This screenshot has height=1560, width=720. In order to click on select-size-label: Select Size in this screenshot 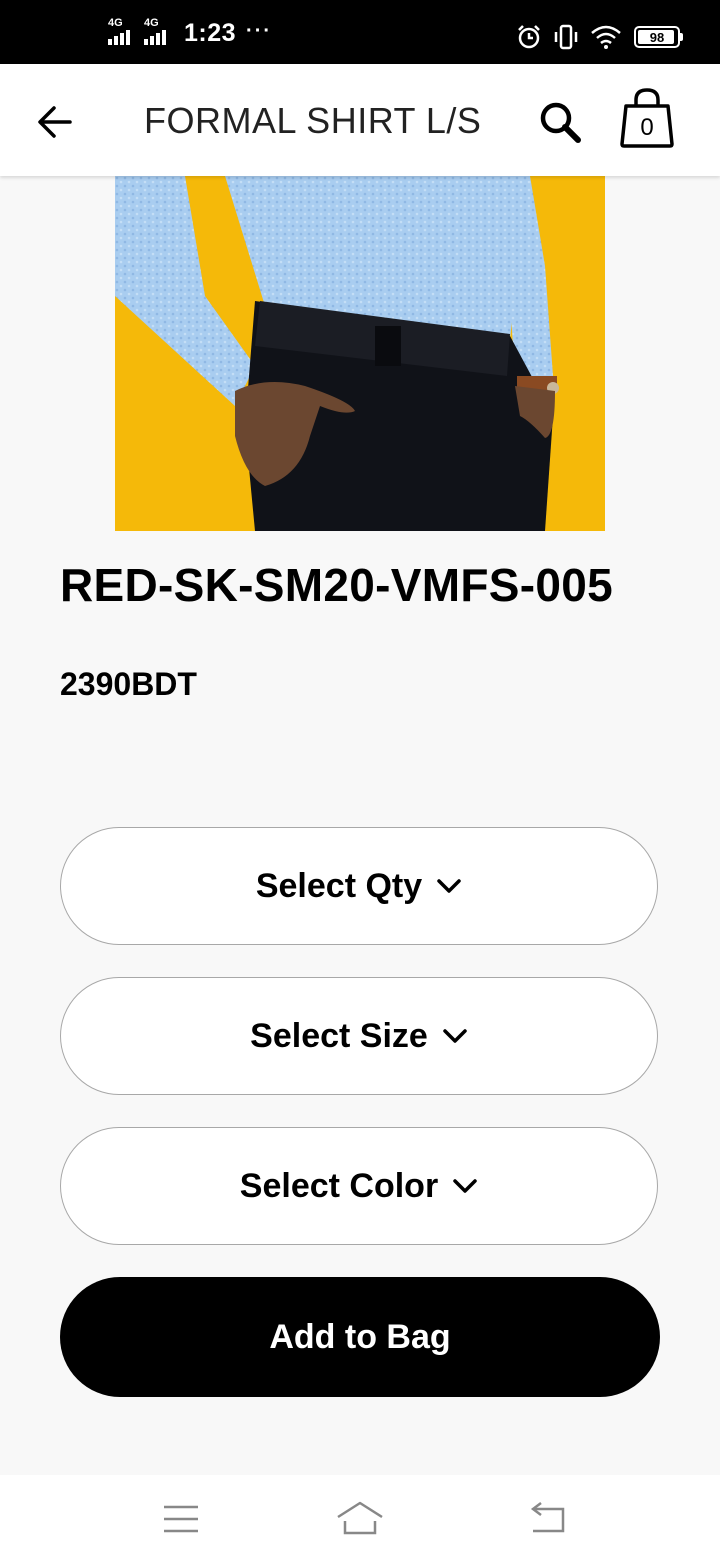, I will do `click(339, 1035)`.